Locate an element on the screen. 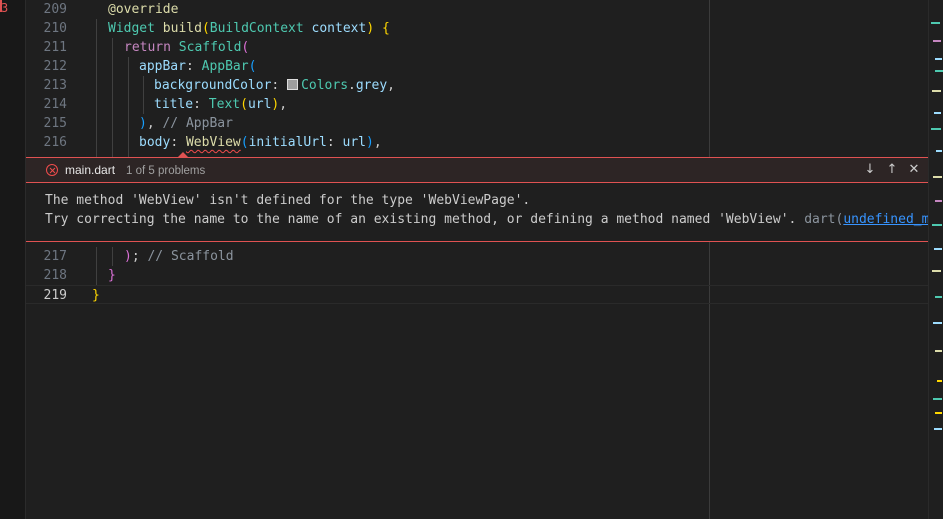 The image size is (943, 519). line-number: 213 is located at coordinates (55, 85).